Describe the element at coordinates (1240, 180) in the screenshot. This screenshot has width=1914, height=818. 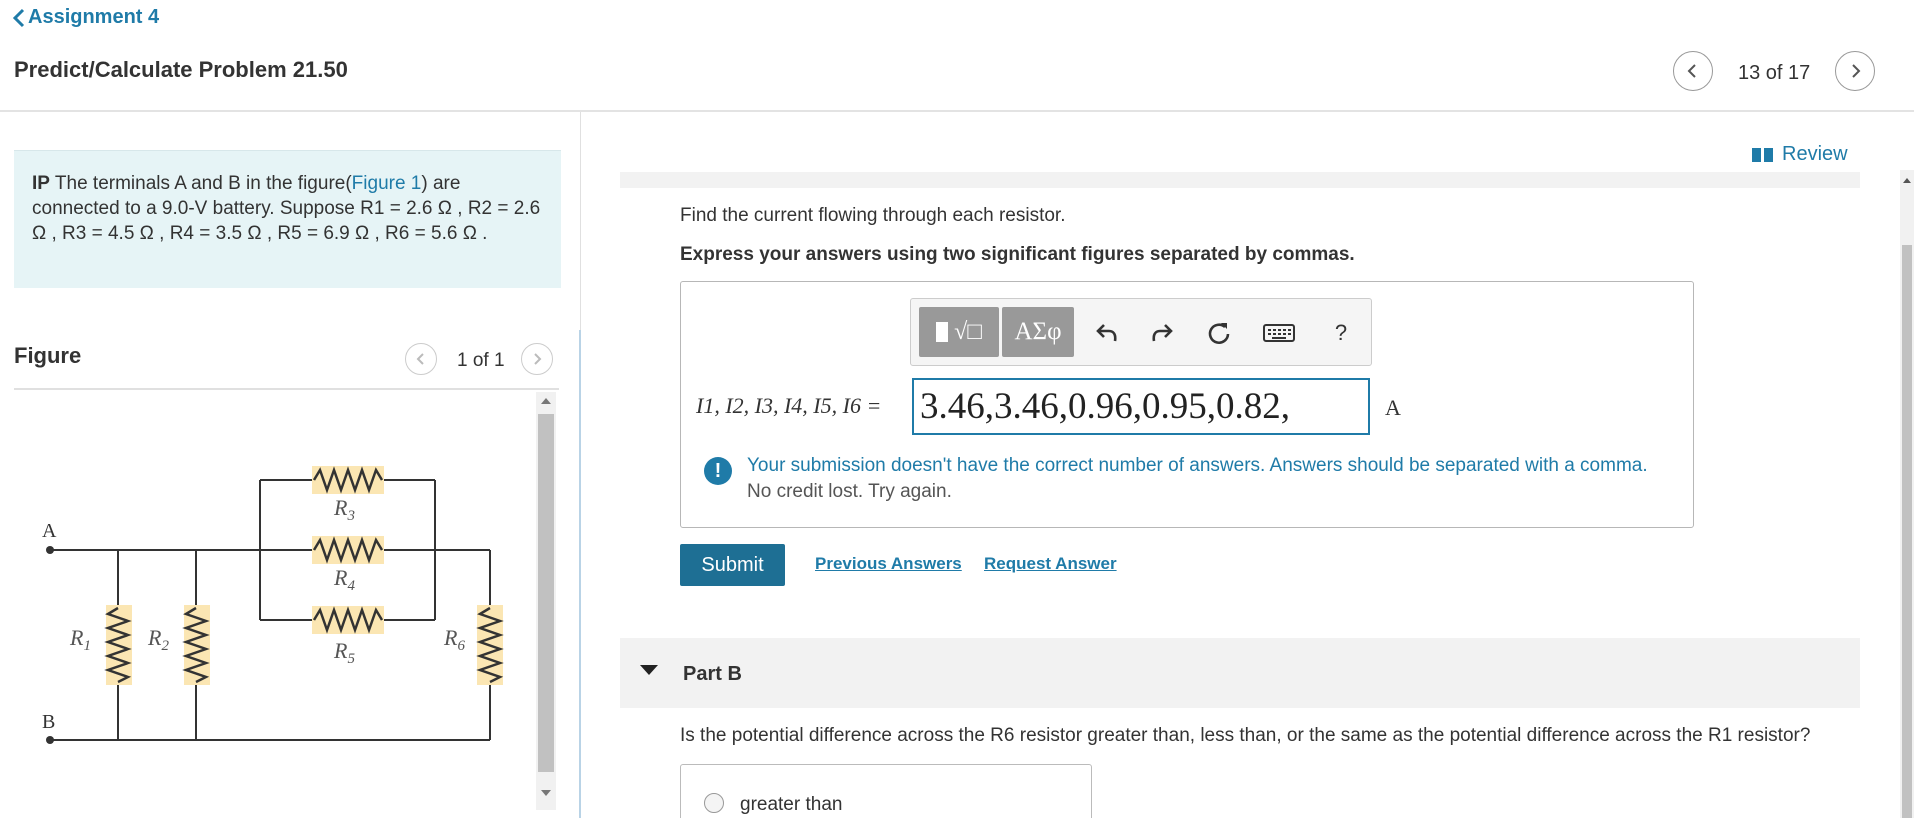
I see `part-a-band` at that location.